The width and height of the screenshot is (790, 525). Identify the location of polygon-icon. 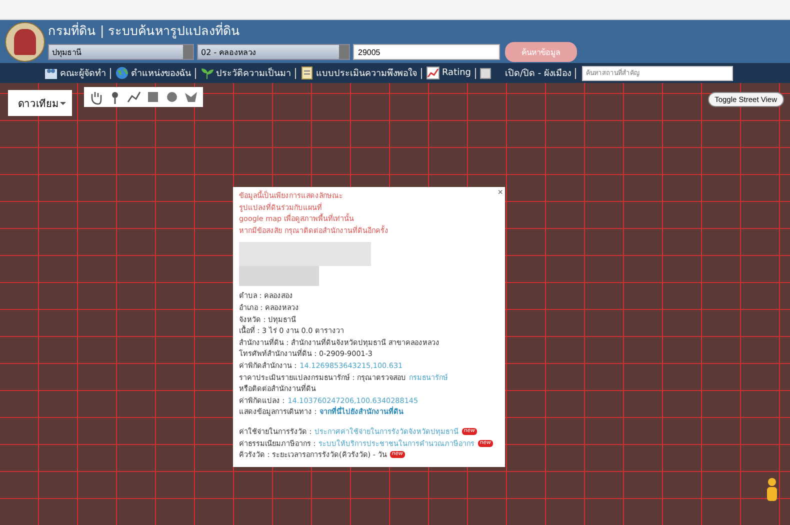
(191, 97).